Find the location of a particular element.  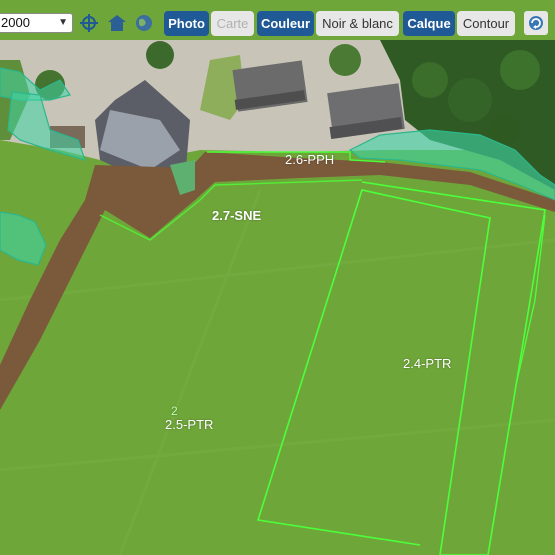

home-button is located at coordinates (117, 23).